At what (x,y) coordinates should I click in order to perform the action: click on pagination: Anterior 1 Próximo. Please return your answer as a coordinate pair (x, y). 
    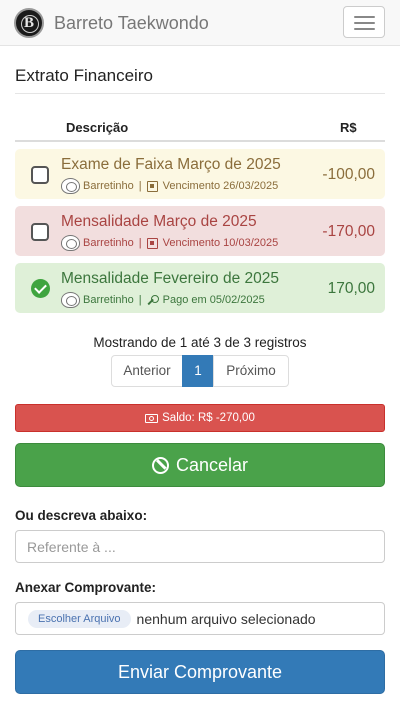
    Looking at the image, I should click on (200, 371).